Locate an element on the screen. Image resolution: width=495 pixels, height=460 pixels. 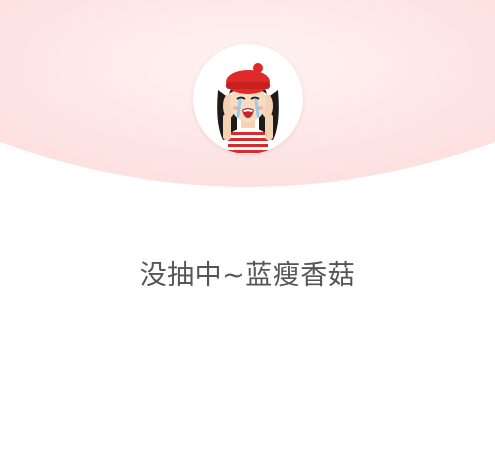
avatar is located at coordinates (248, 99).